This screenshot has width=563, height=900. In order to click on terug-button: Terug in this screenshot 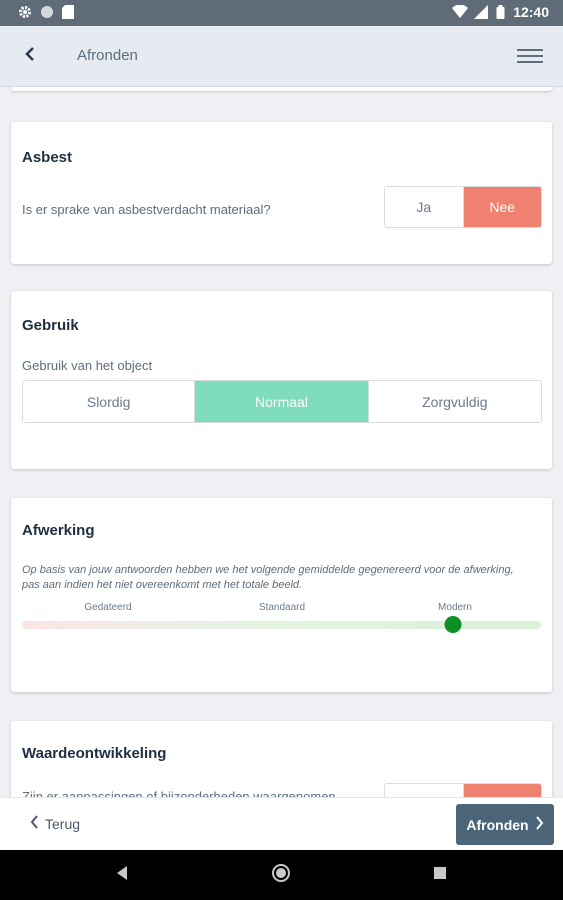, I will do `click(55, 823)`.